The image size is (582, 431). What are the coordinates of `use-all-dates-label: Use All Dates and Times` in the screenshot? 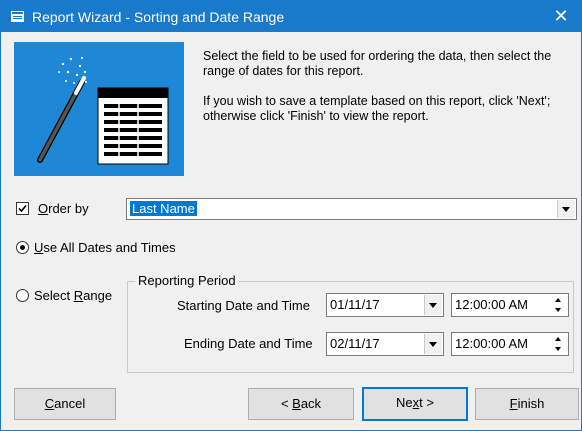 It's located at (105, 247).